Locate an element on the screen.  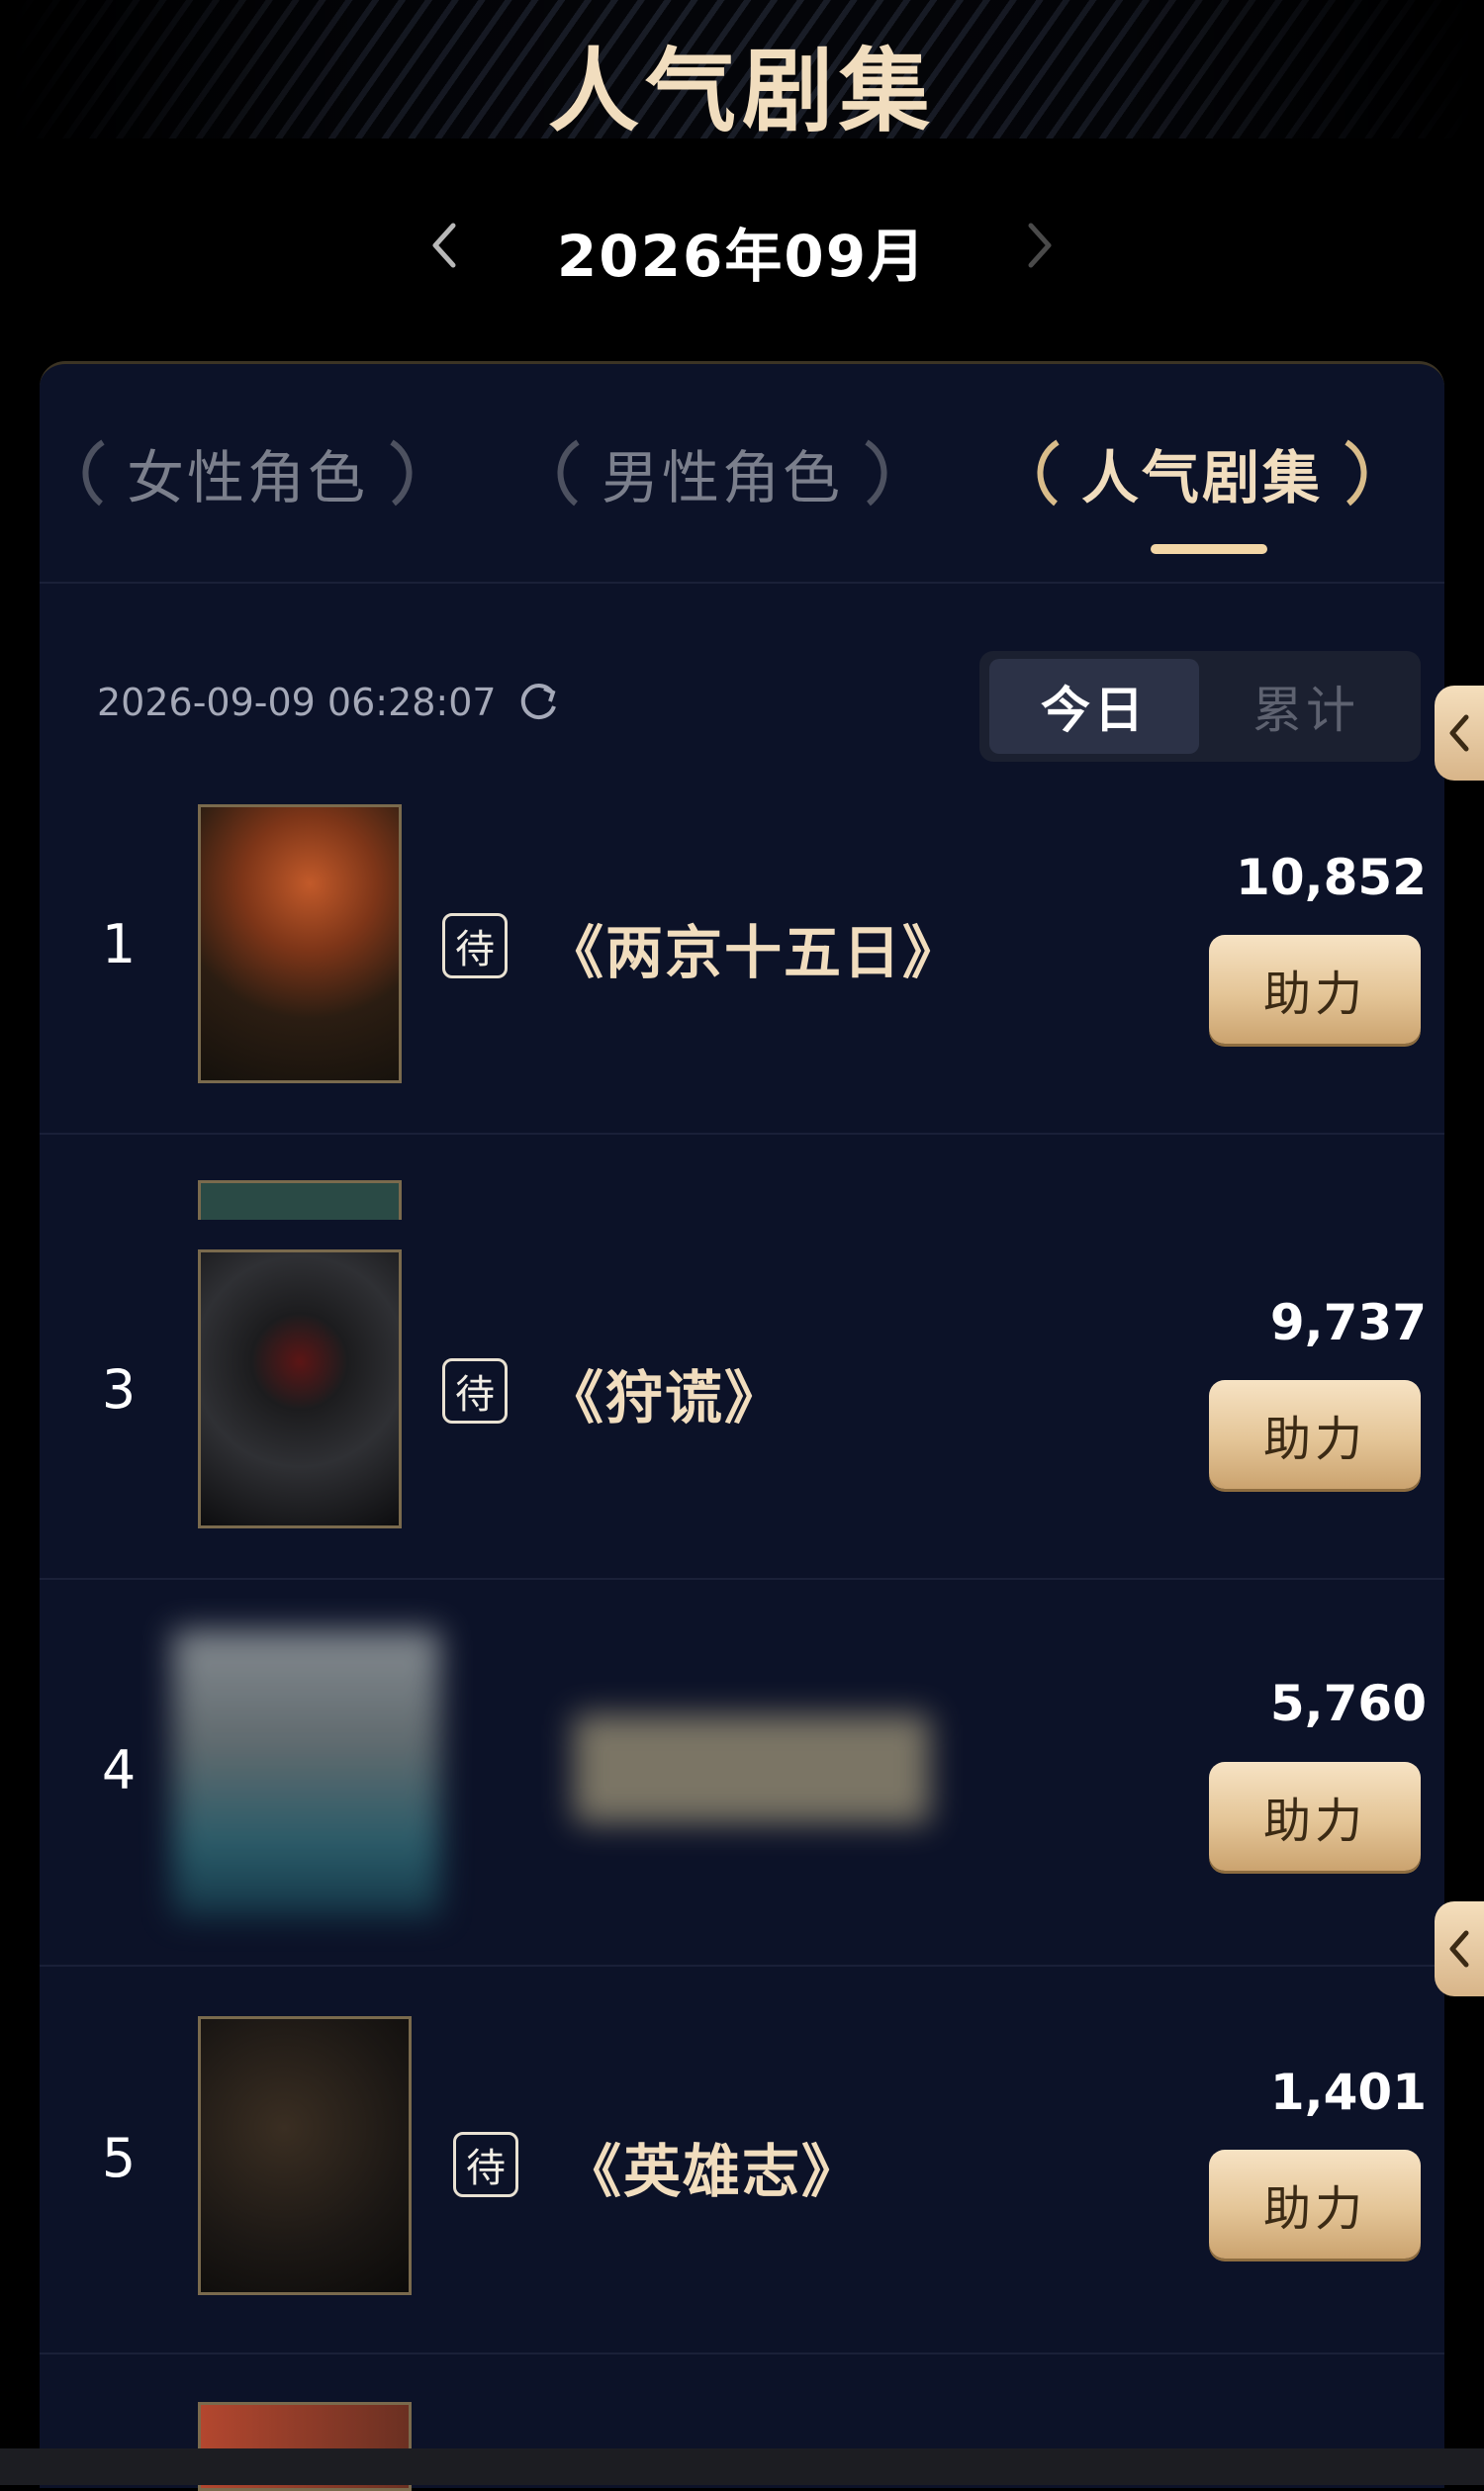
update-timestamp: 2026-09-09 06:28:07 is located at coordinates (329, 703).